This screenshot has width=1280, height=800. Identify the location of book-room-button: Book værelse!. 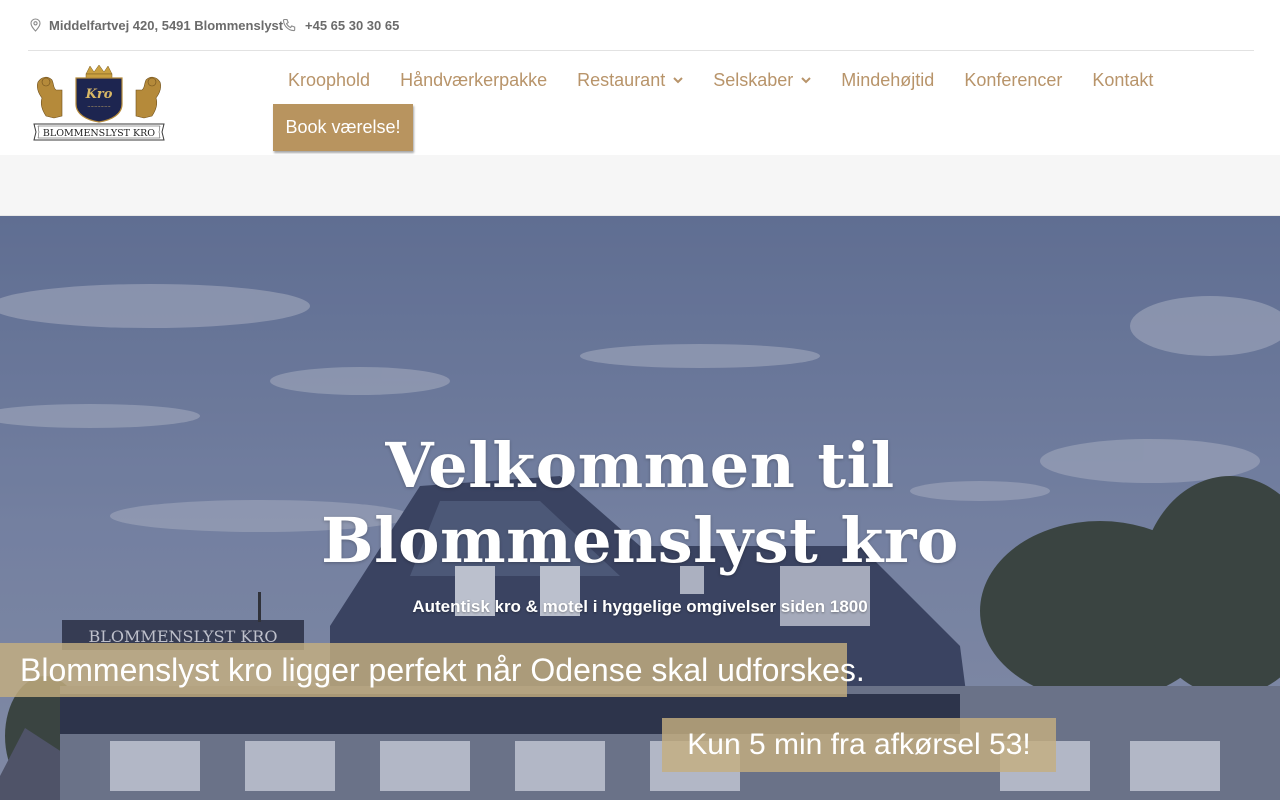
(343, 127).